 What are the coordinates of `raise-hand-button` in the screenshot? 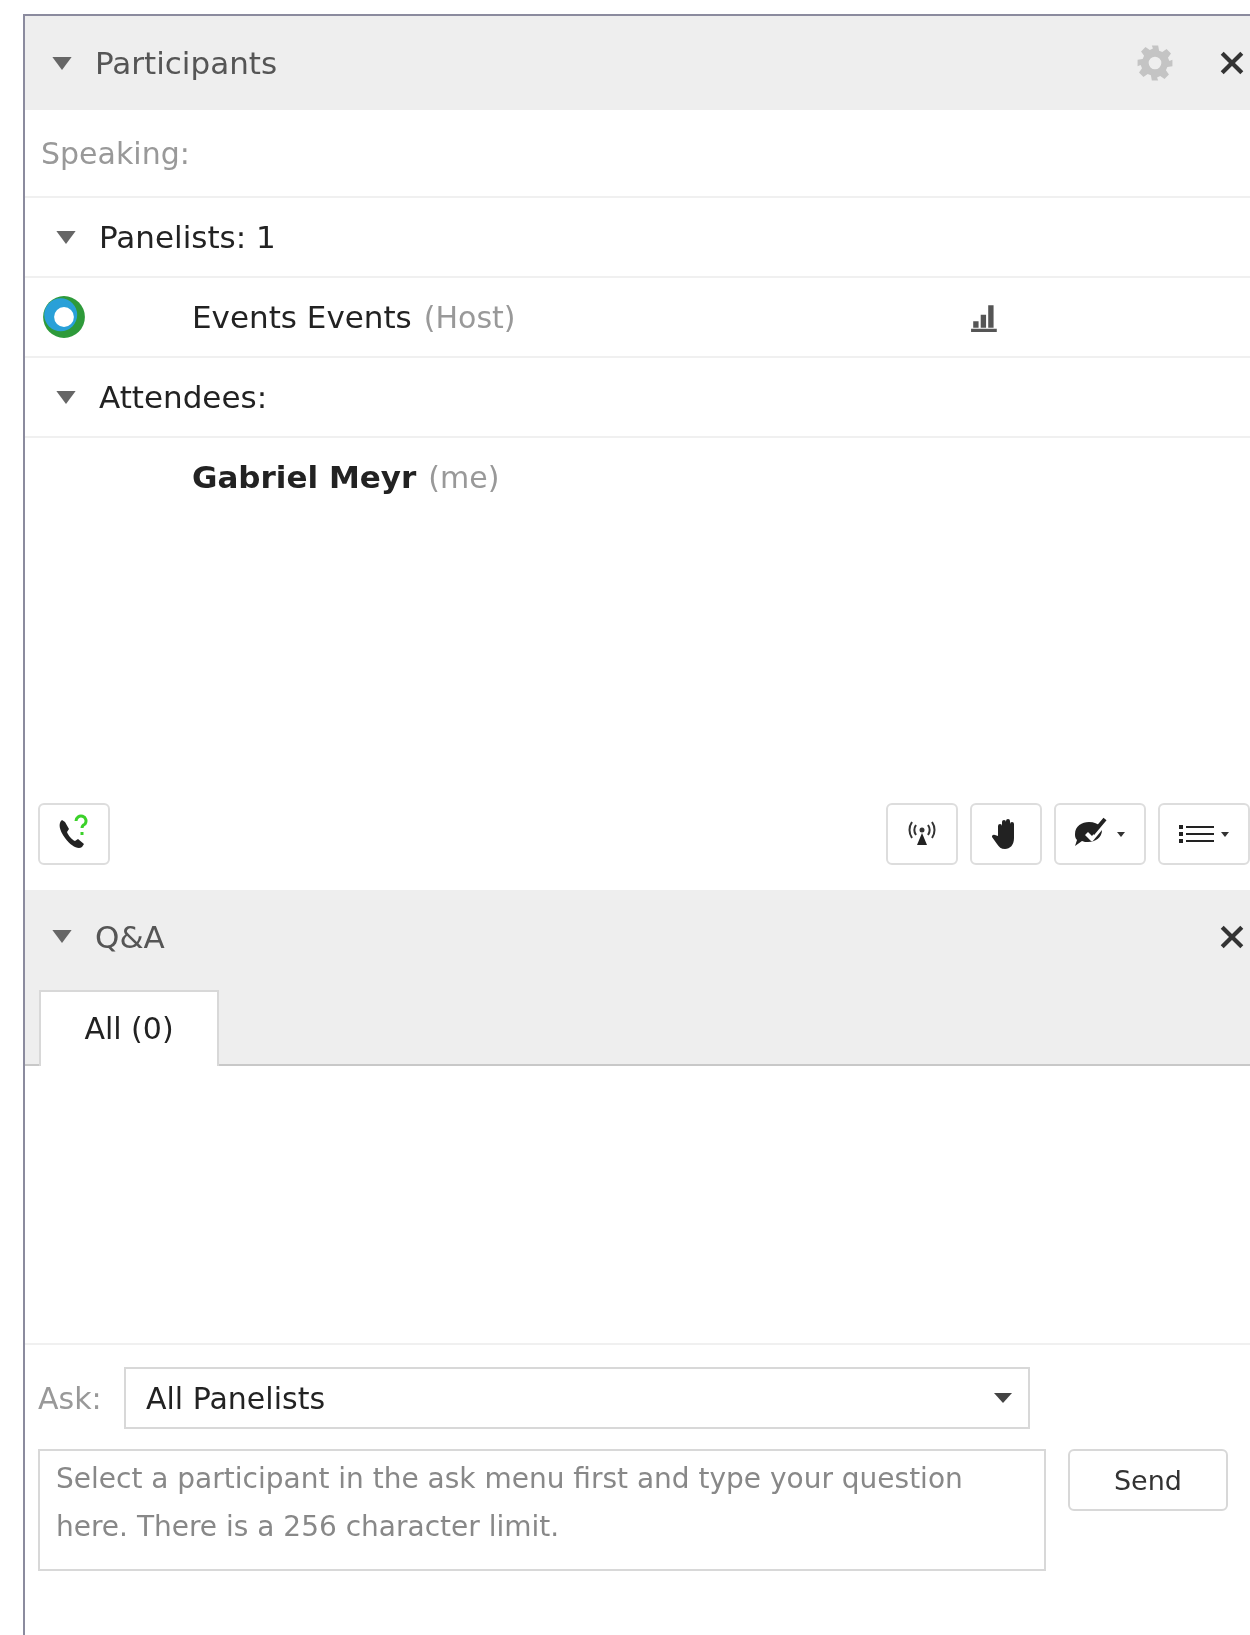 It's located at (1006, 833).